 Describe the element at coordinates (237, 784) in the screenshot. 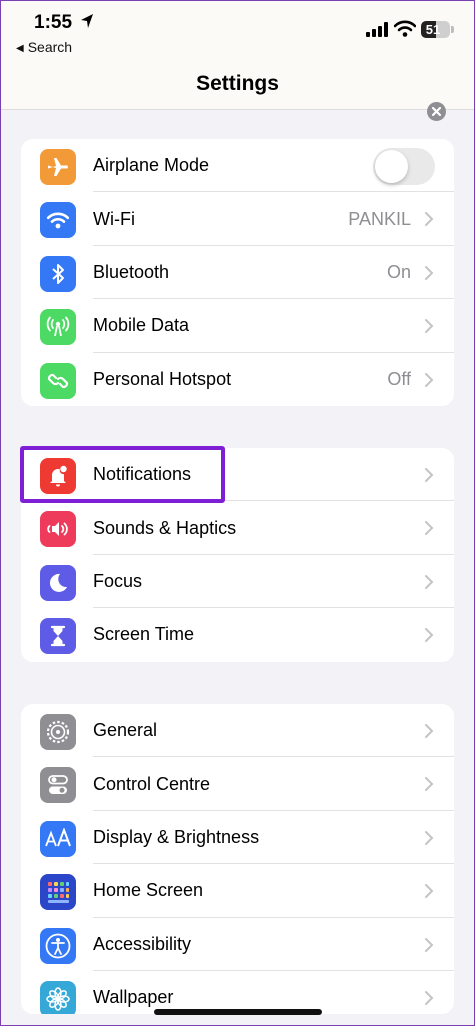

I see `settings-row-control-centre: Control Centre` at that location.